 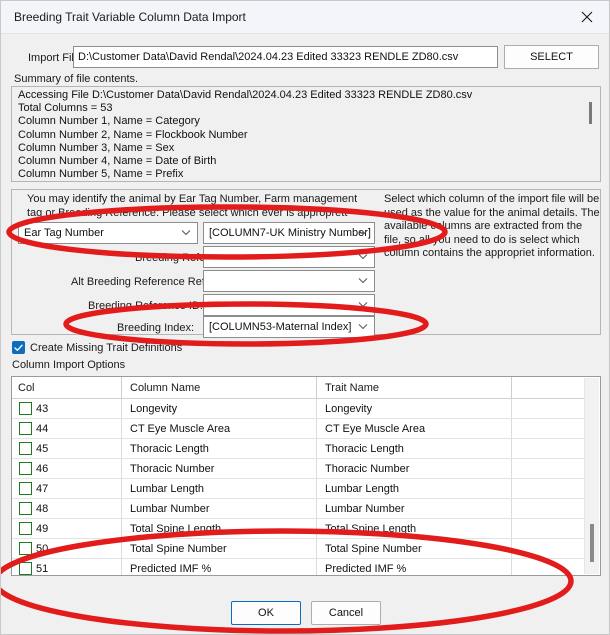 I want to click on summary-line: Column Number 5, Name = Prefix, so click(x=101, y=174).